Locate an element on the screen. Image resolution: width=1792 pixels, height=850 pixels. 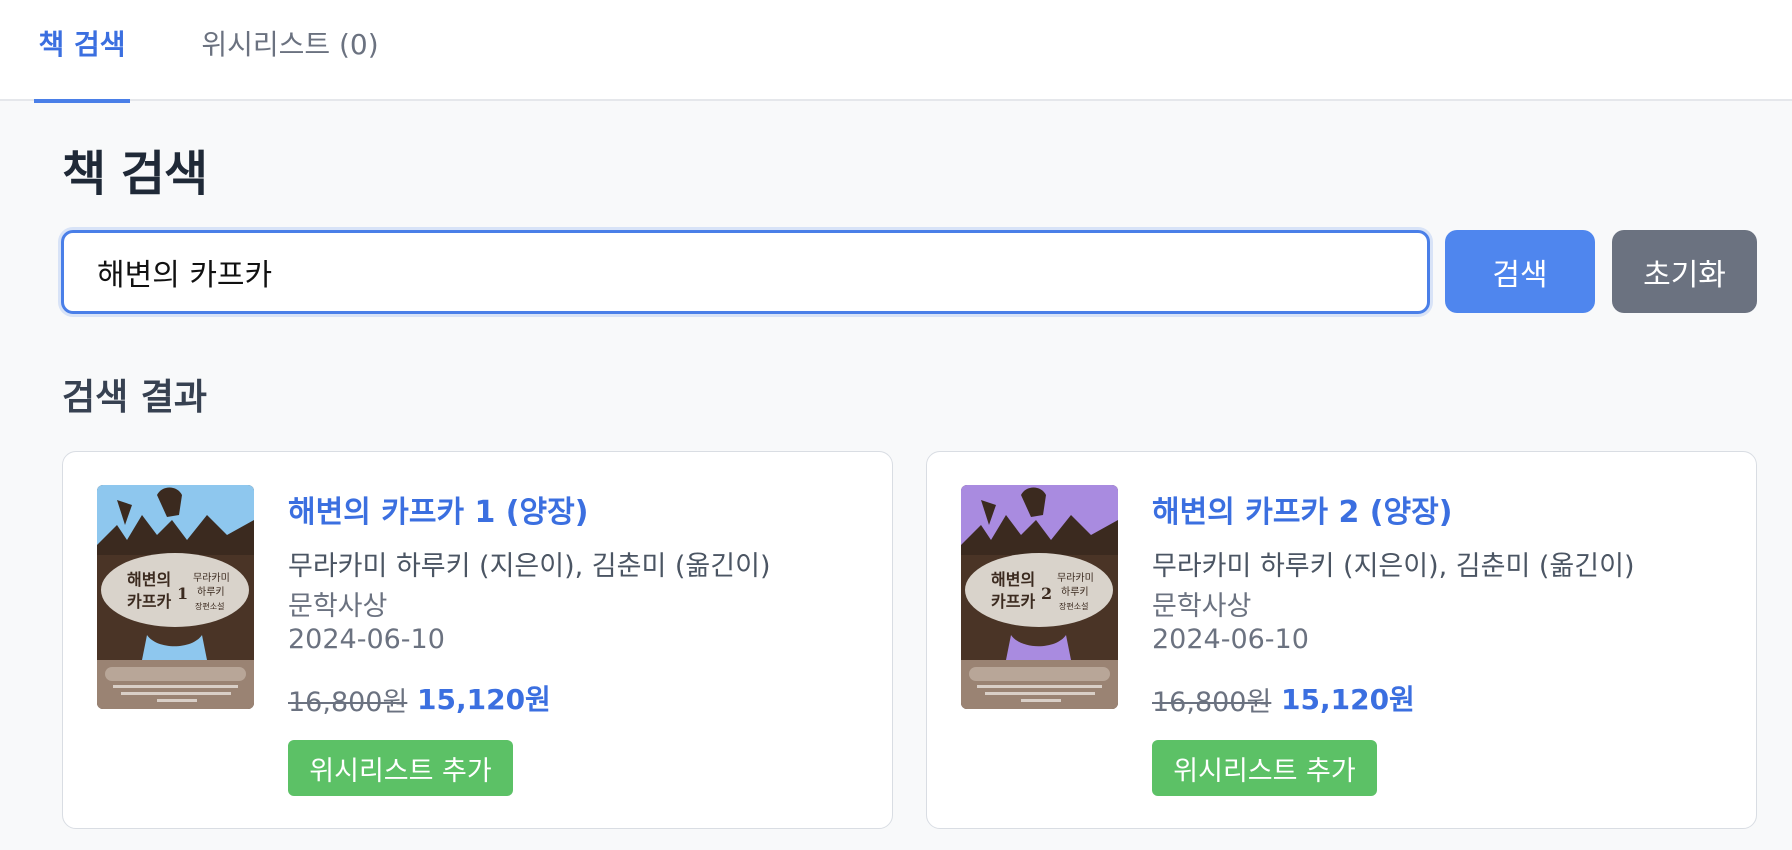
reset-button: 초기화 is located at coordinates (1684, 271).